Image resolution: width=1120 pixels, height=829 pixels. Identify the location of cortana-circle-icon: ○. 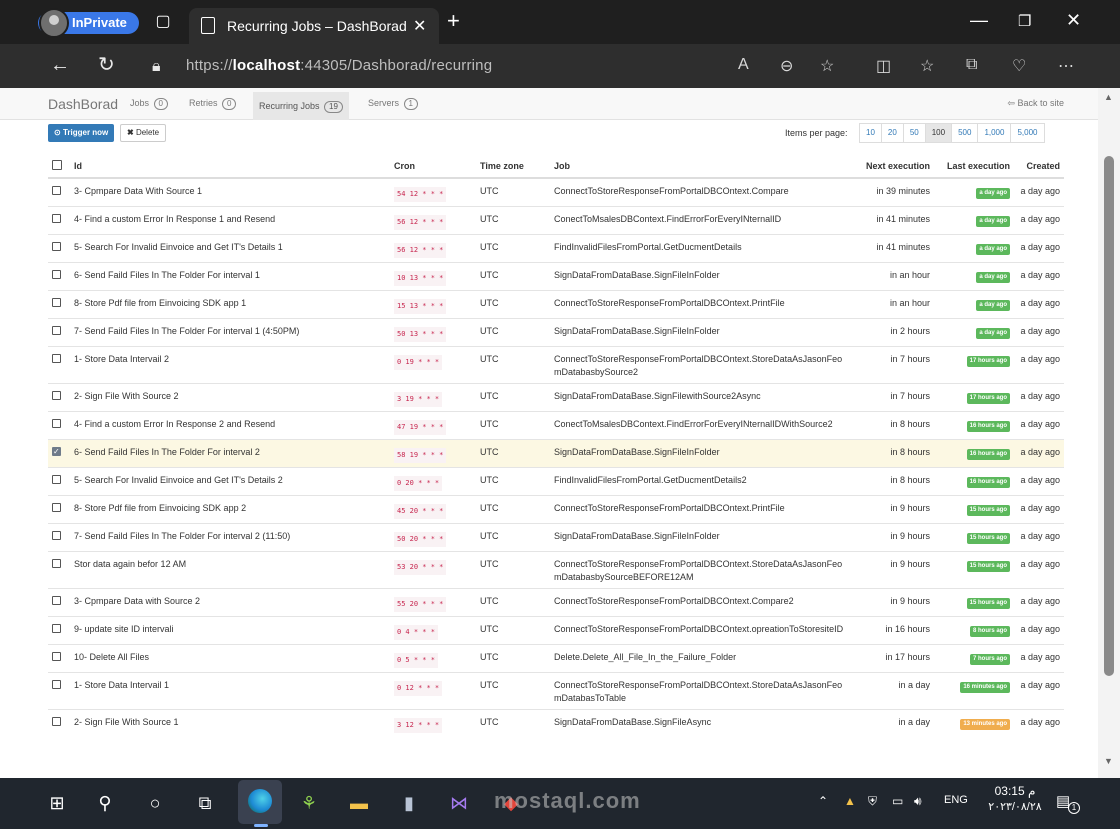
(155, 803).